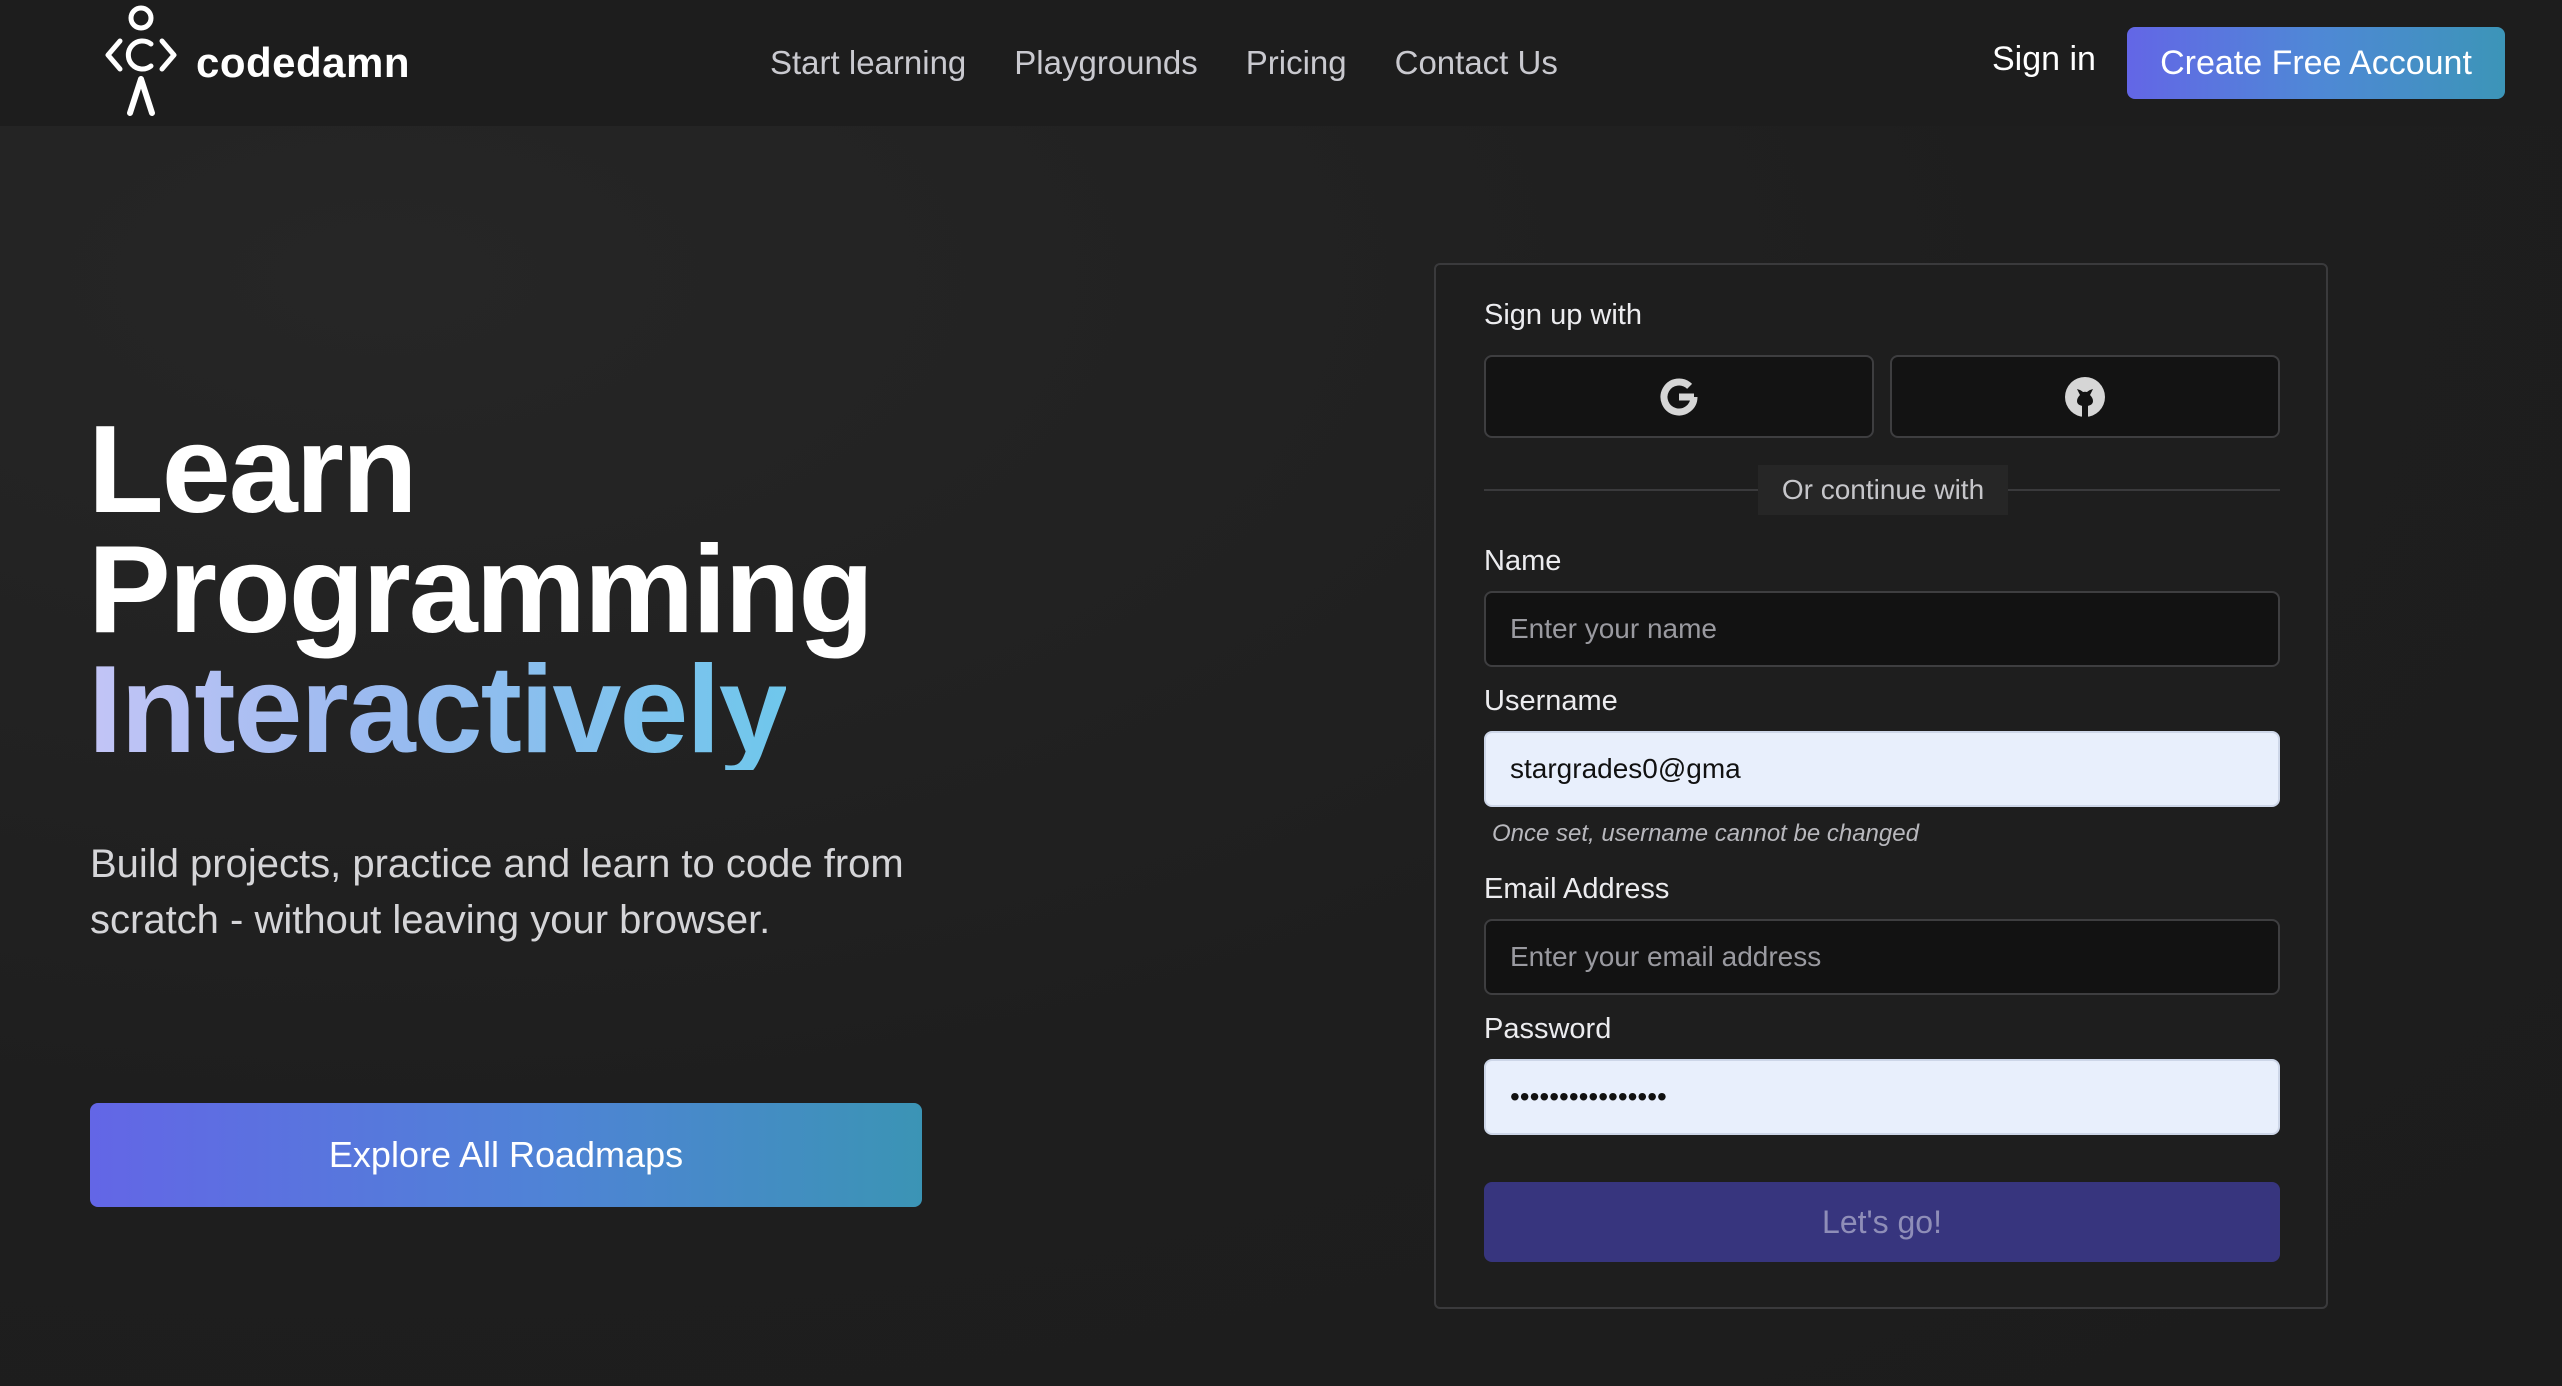 The height and width of the screenshot is (1386, 2562). I want to click on google-icon, so click(1679, 396).